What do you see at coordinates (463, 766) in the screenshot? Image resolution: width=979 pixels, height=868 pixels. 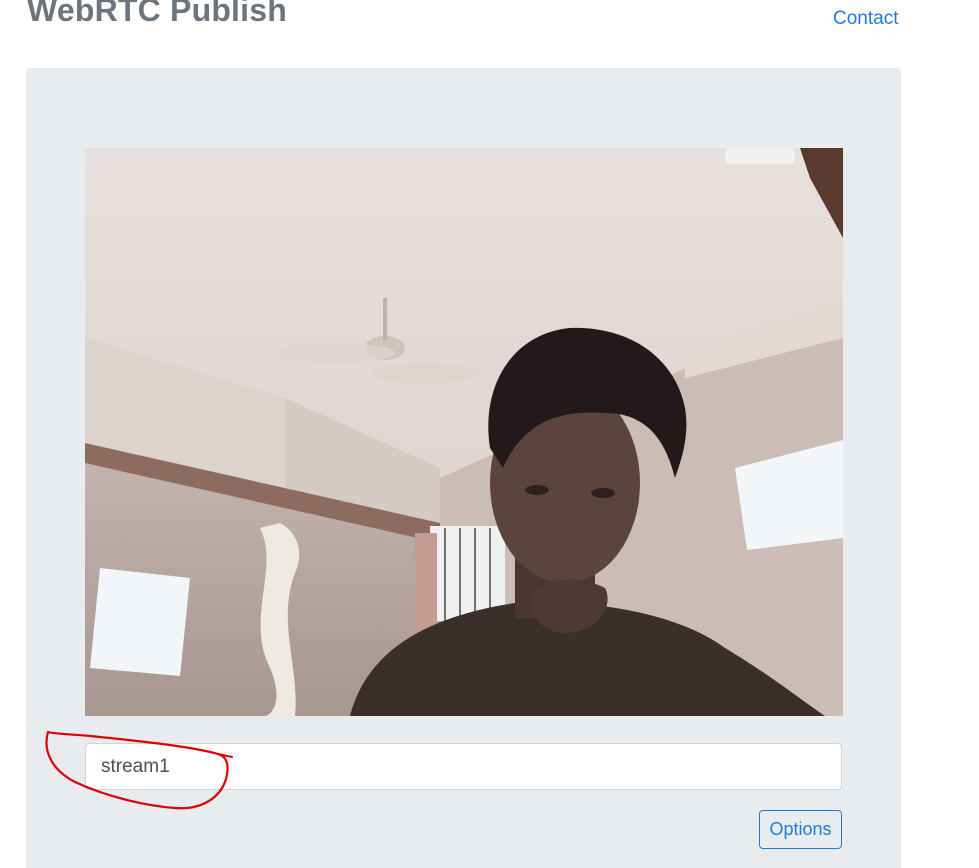 I see `stream-name-input` at bounding box center [463, 766].